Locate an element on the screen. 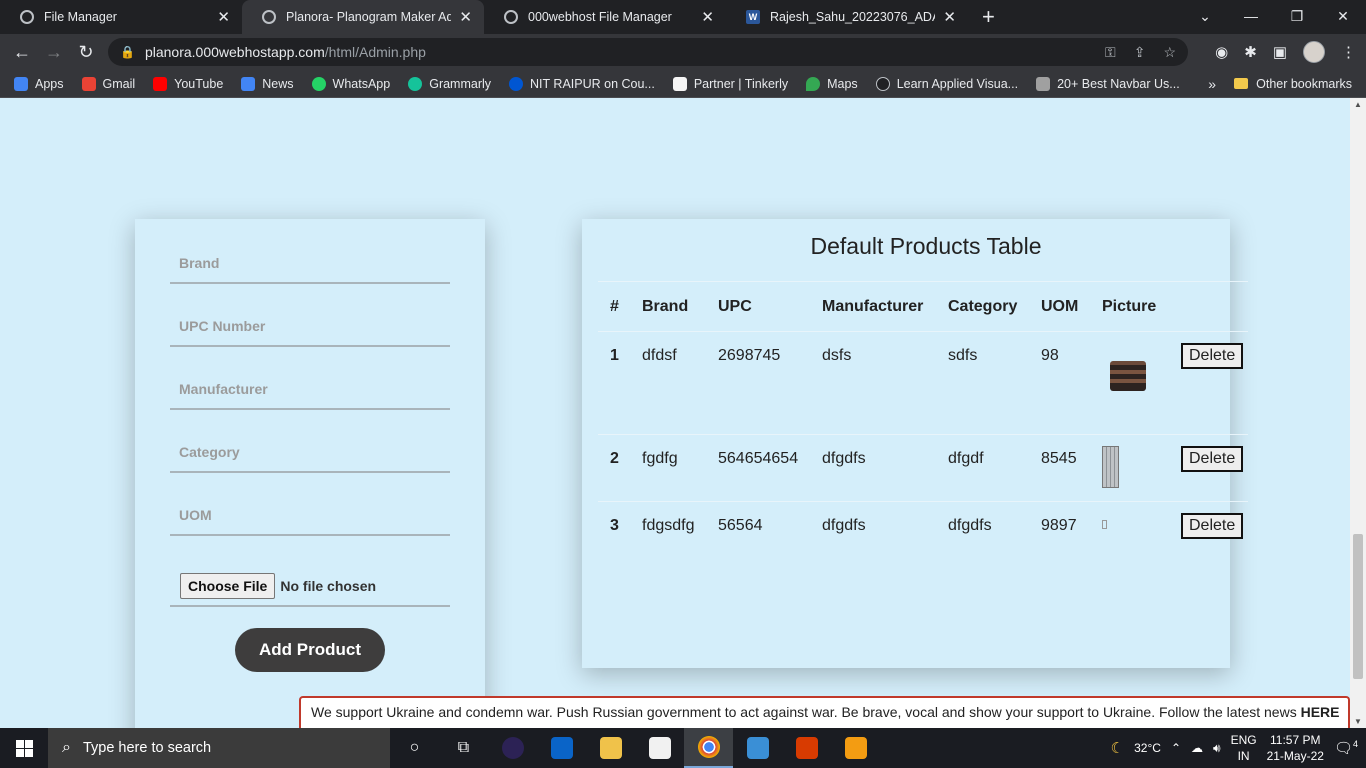 The width and height of the screenshot is (1366, 768). sidepanel-icon: ▣ is located at coordinates (1280, 52).